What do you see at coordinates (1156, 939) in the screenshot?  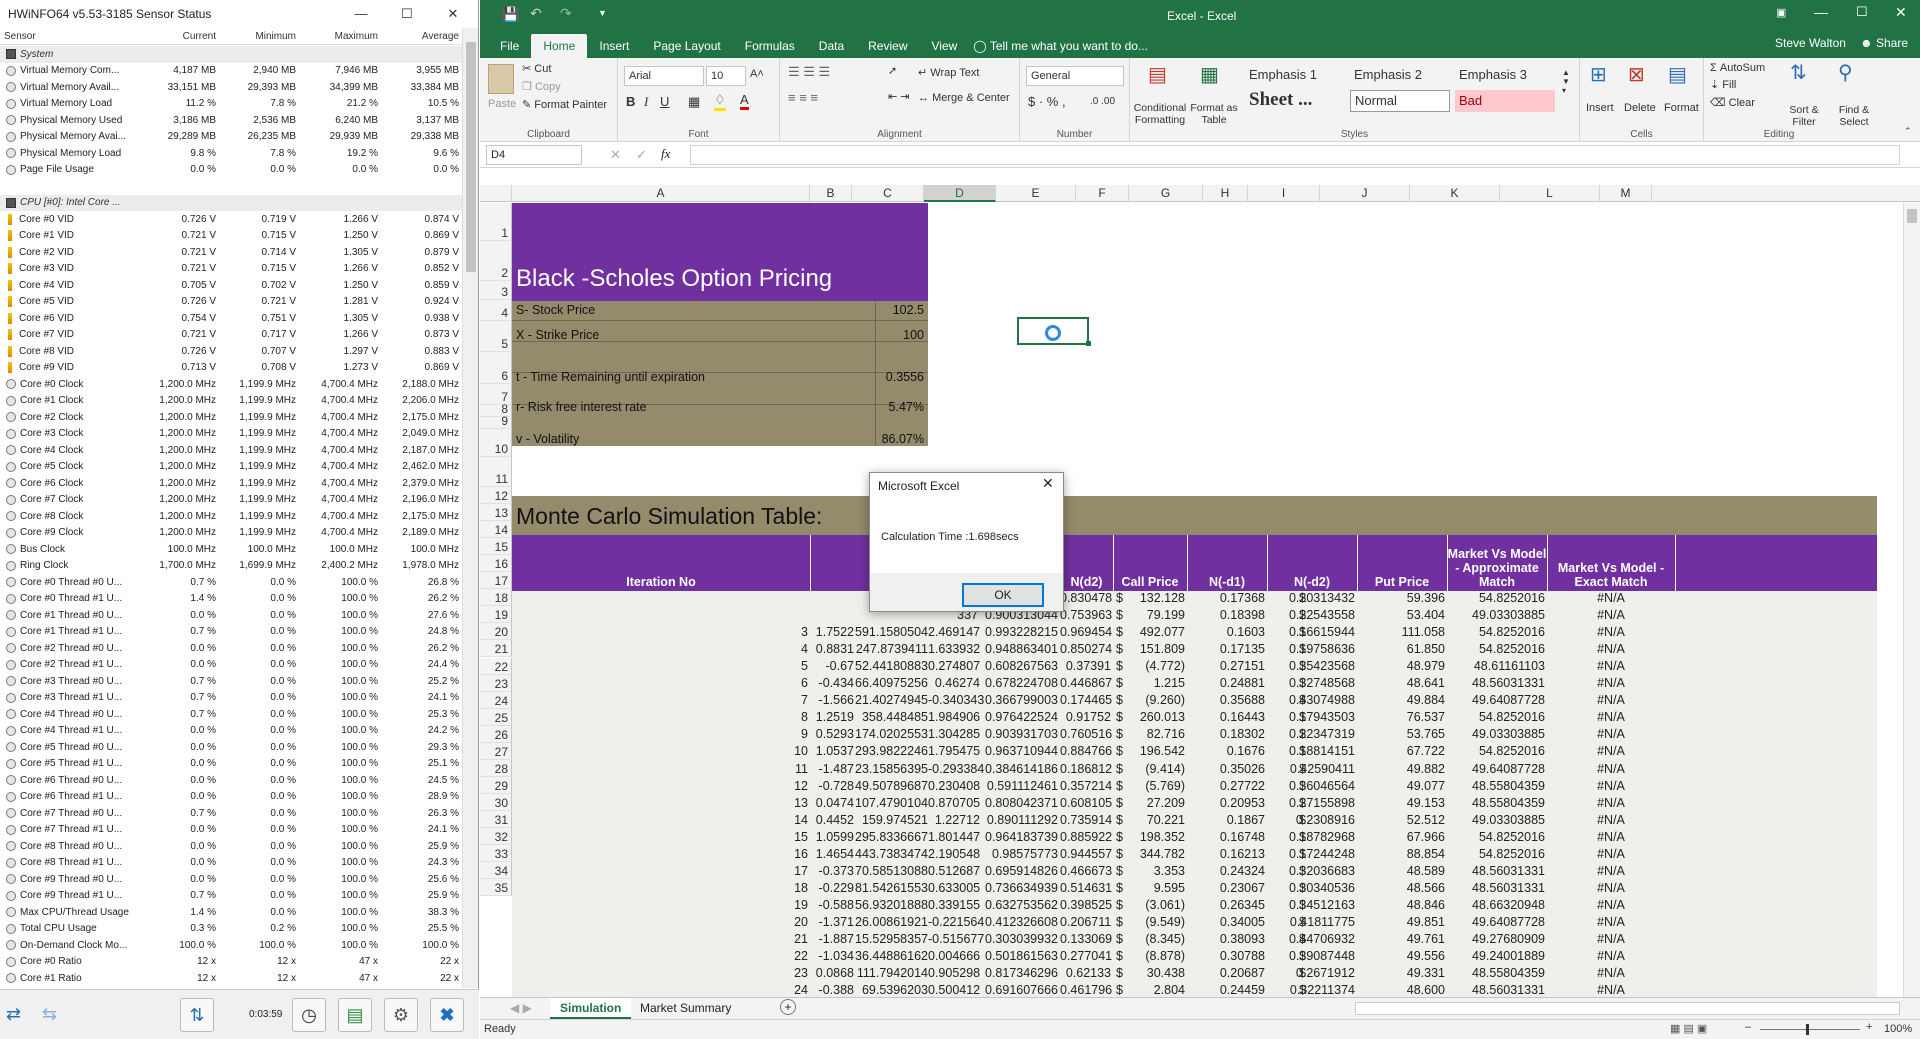 I see `table-cell: (8.345)` at bounding box center [1156, 939].